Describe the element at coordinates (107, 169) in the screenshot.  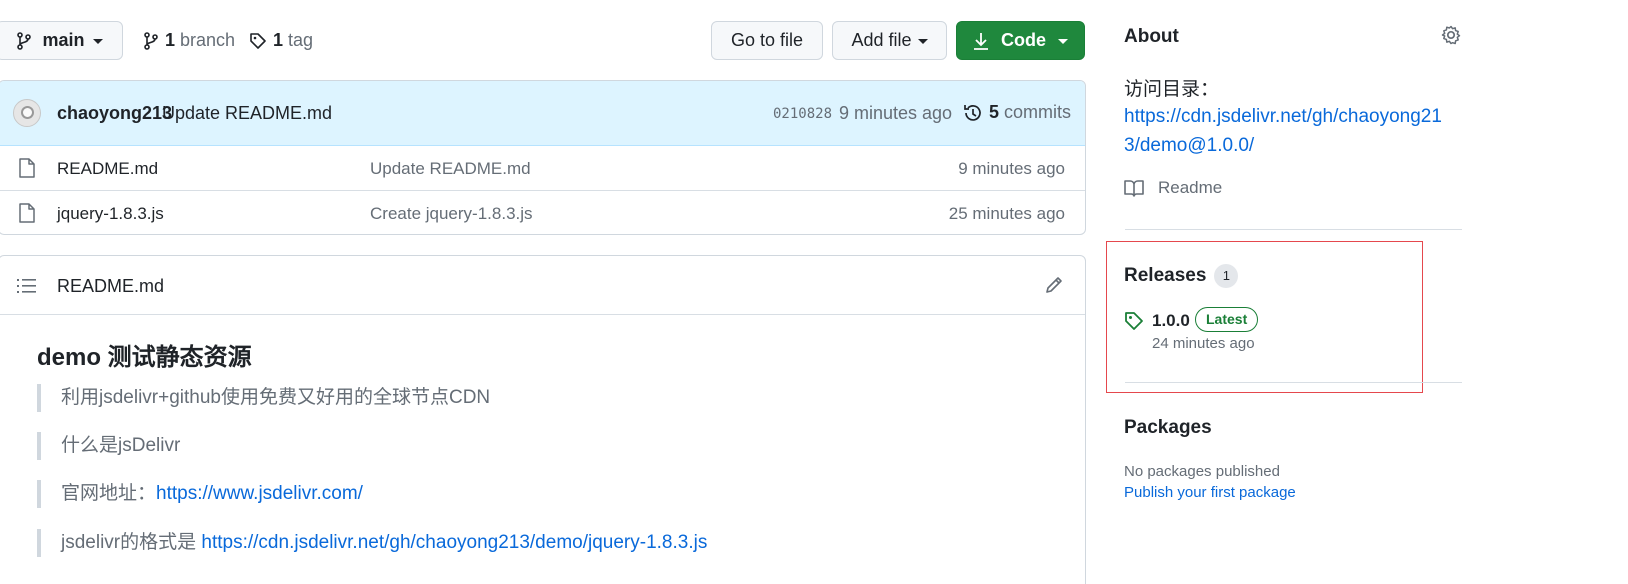
I see `file-name: README.md` at that location.